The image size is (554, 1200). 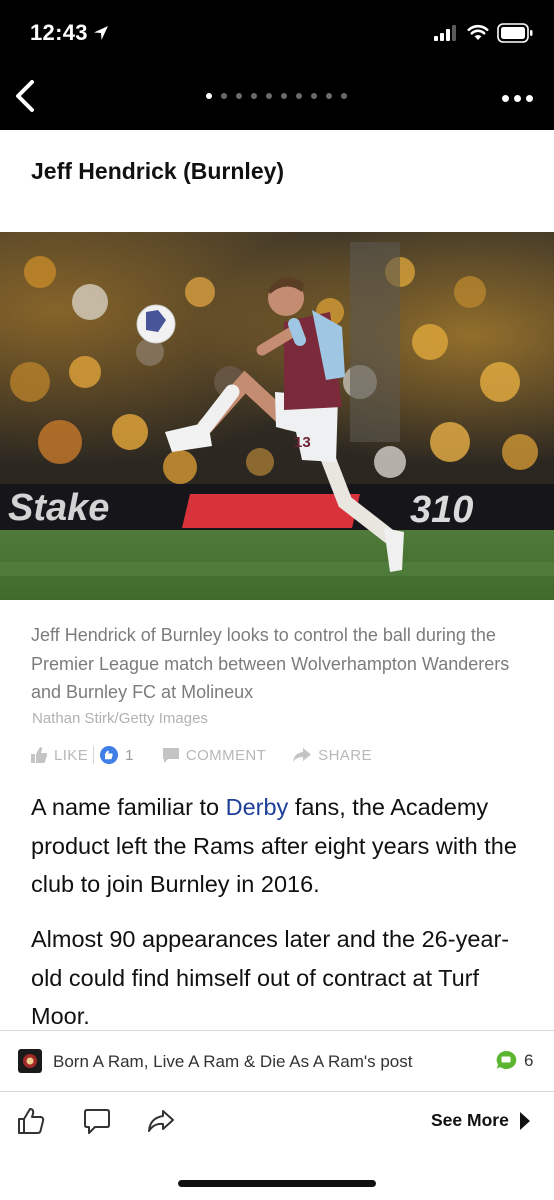 What do you see at coordinates (120, 718) in the screenshot?
I see `photo-credit: Nathan Stirk/Getty Images` at bounding box center [120, 718].